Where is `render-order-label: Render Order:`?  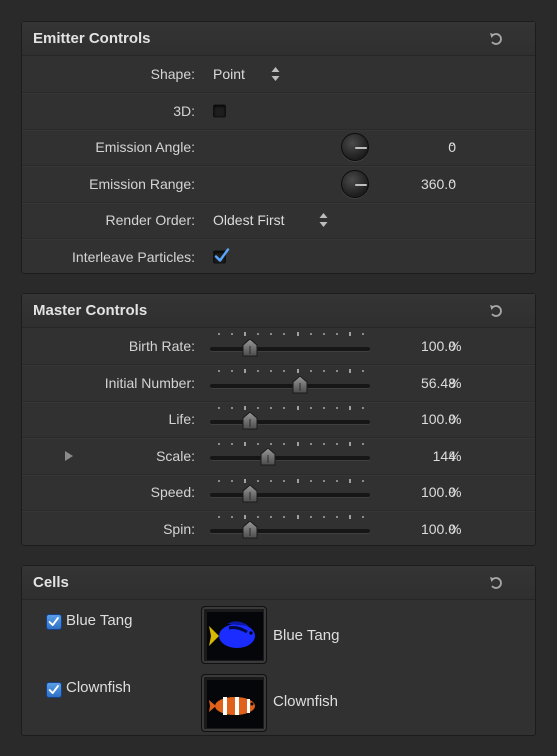
render-order-label: Render Order: is located at coordinates (150, 220).